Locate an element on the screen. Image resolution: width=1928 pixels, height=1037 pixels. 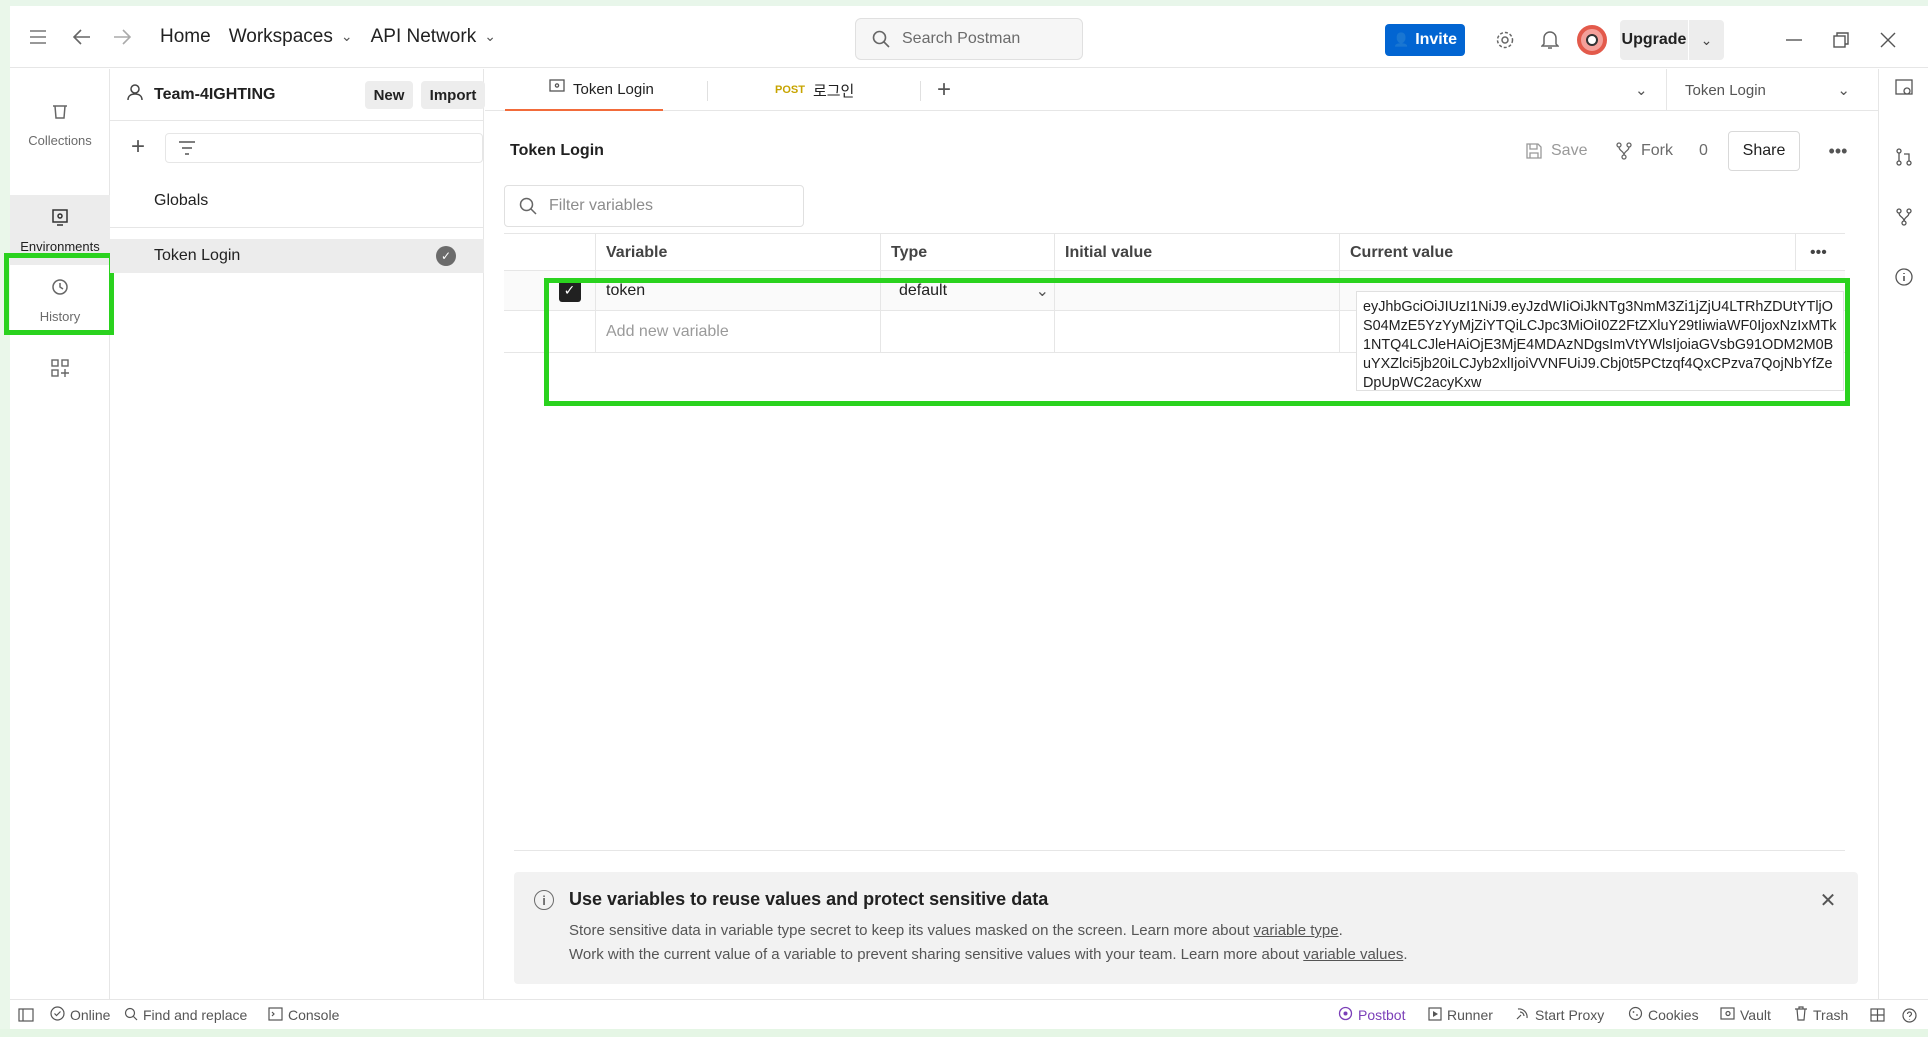
environment-title: Token Login is located at coordinates (557, 151).